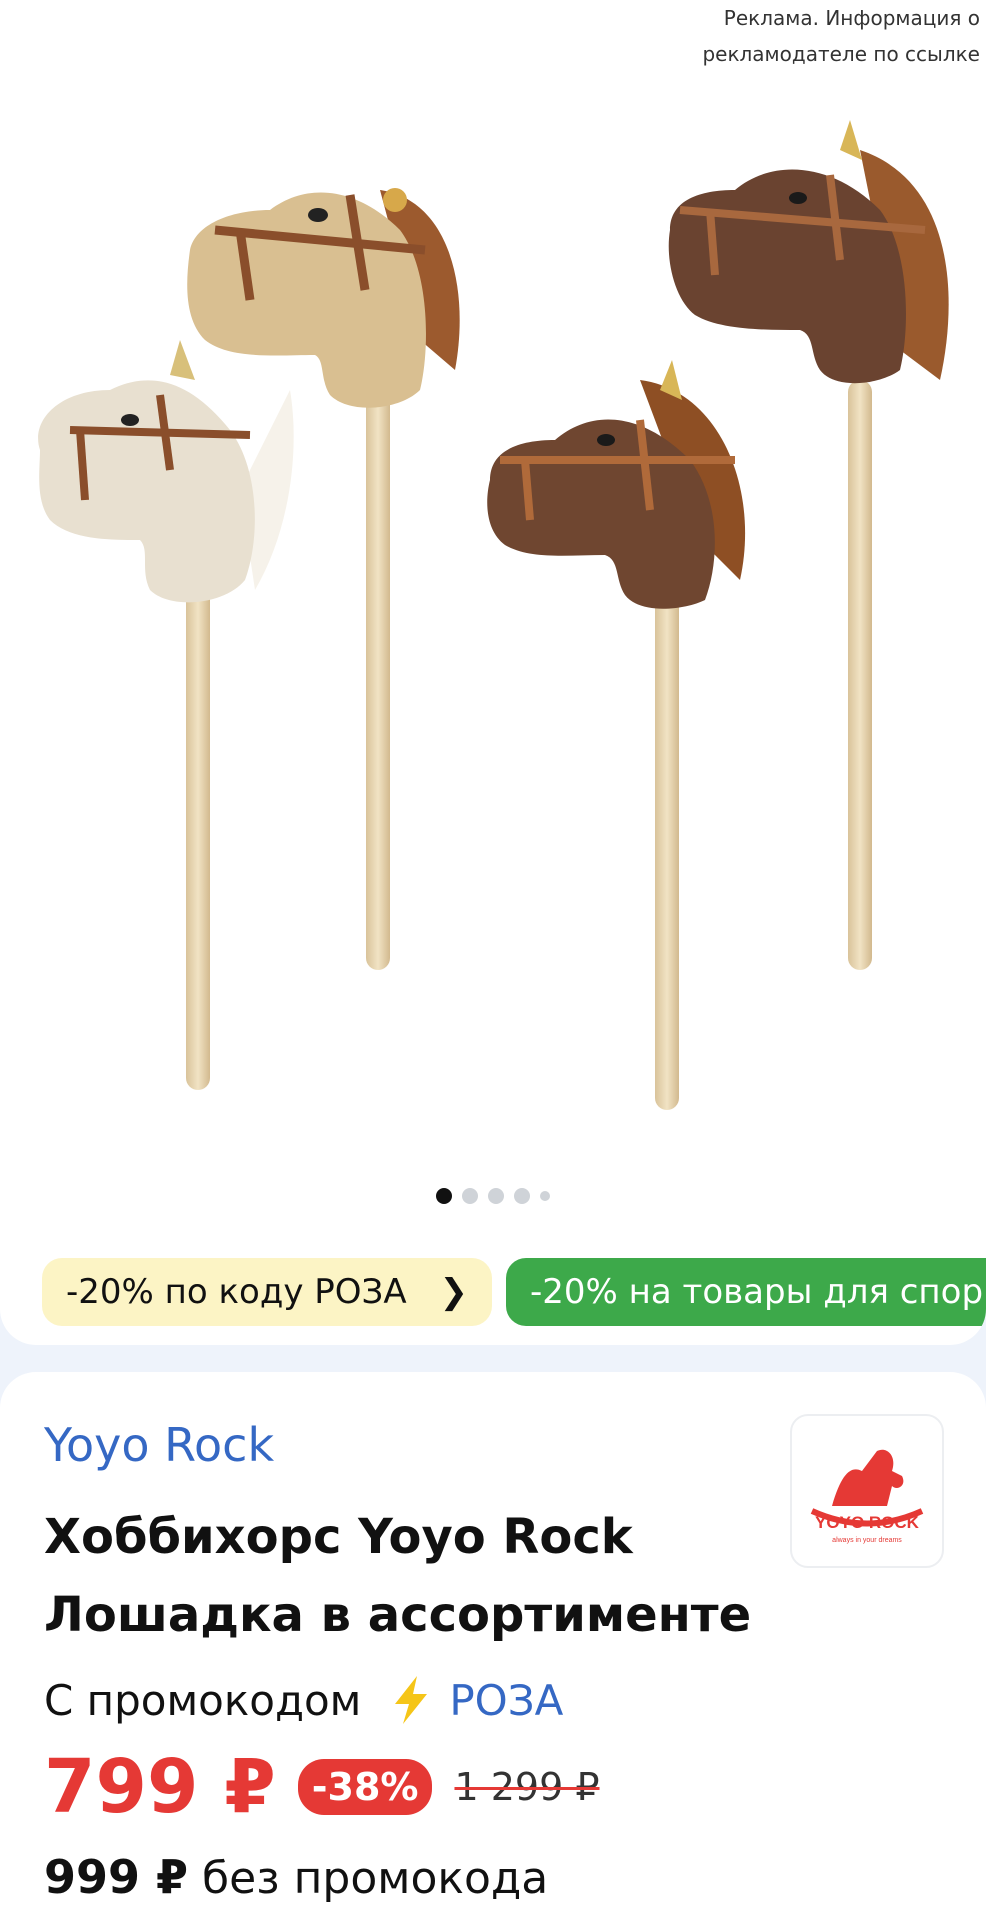 The image size is (986, 1932). What do you see at coordinates (616, 484) in the screenshot?
I see `brown-horse-small` at bounding box center [616, 484].